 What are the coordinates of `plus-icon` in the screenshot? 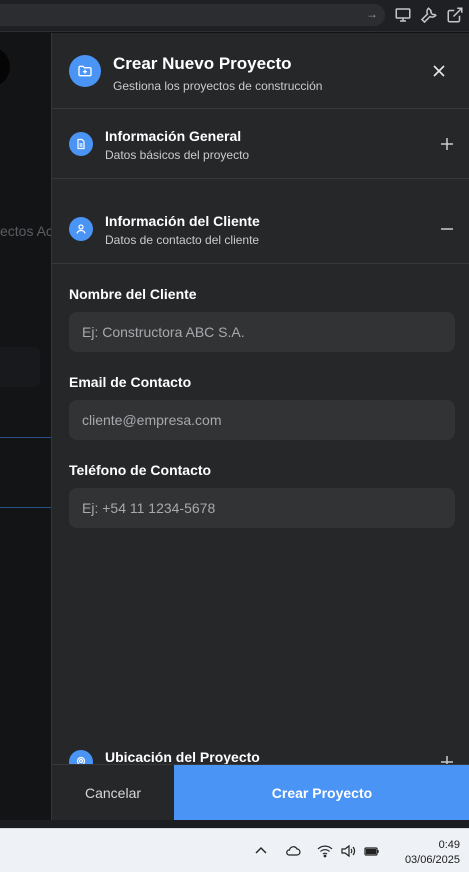 It's located at (447, 144).